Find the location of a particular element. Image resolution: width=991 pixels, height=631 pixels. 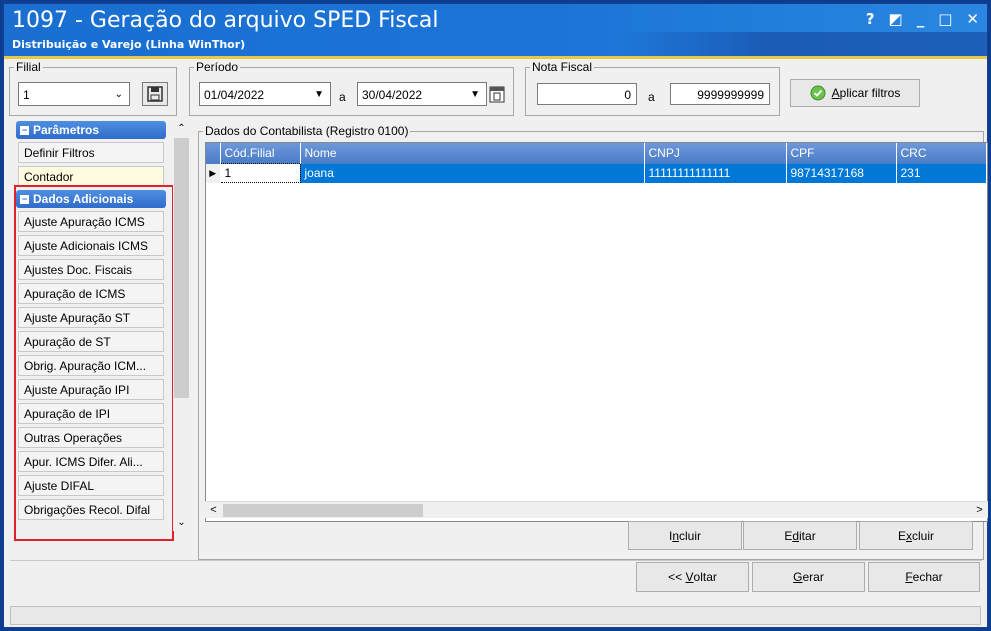

apply-filters-button: Aplicar filtros is located at coordinates (855, 93).